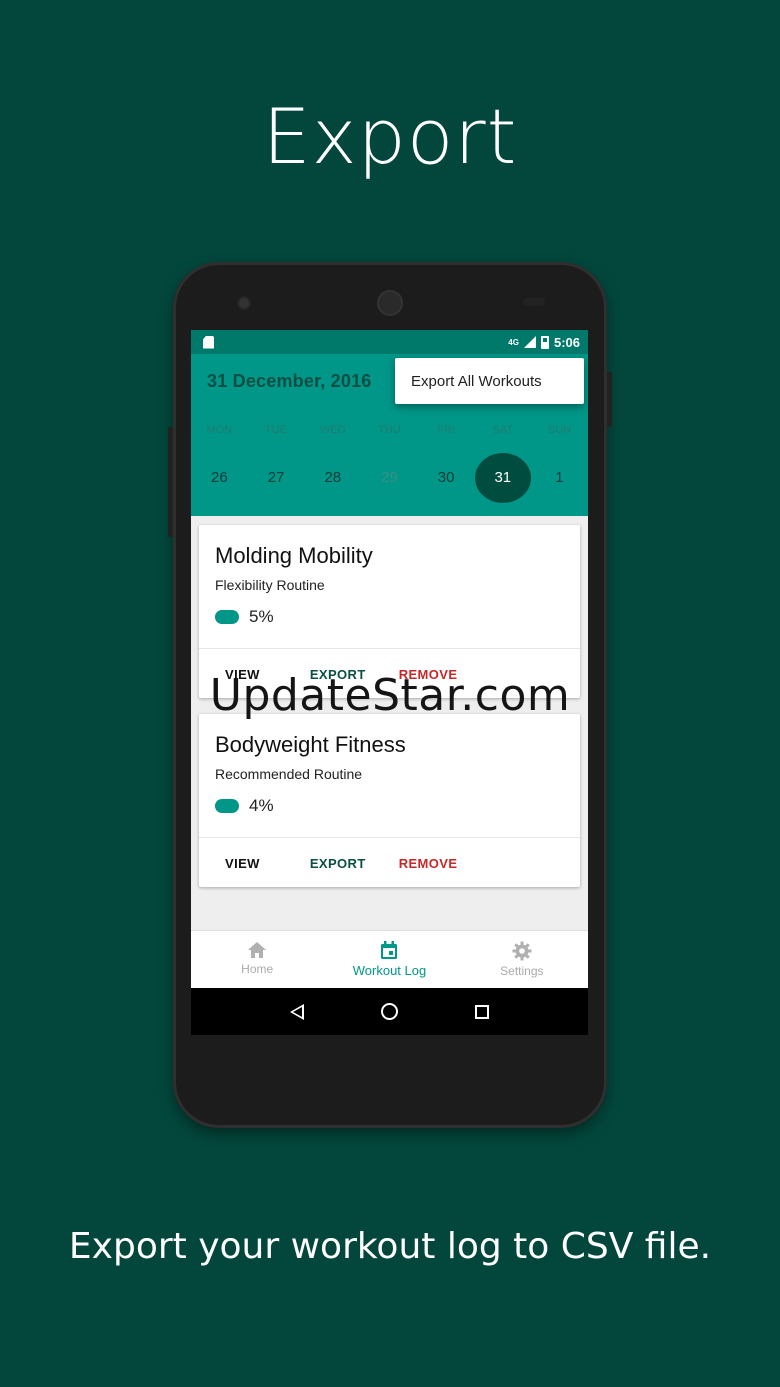 The image size is (780, 1387). I want to click on bottom-navigation: Home Workout Log Settings, so click(389, 959).